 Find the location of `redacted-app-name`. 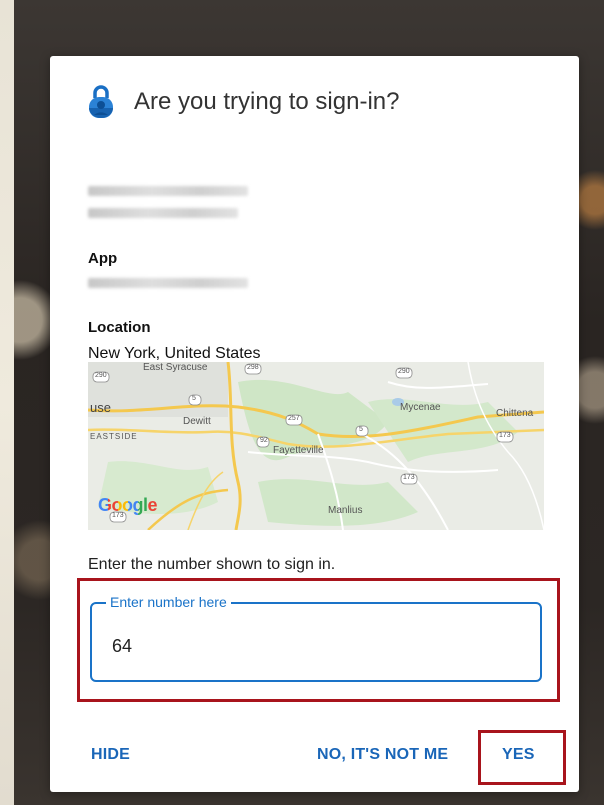

redacted-app-name is located at coordinates (168, 283).